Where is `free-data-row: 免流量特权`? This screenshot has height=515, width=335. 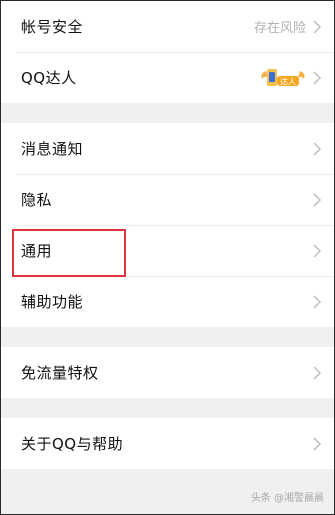 free-data-row: 免流量特权 is located at coordinates (167, 372).